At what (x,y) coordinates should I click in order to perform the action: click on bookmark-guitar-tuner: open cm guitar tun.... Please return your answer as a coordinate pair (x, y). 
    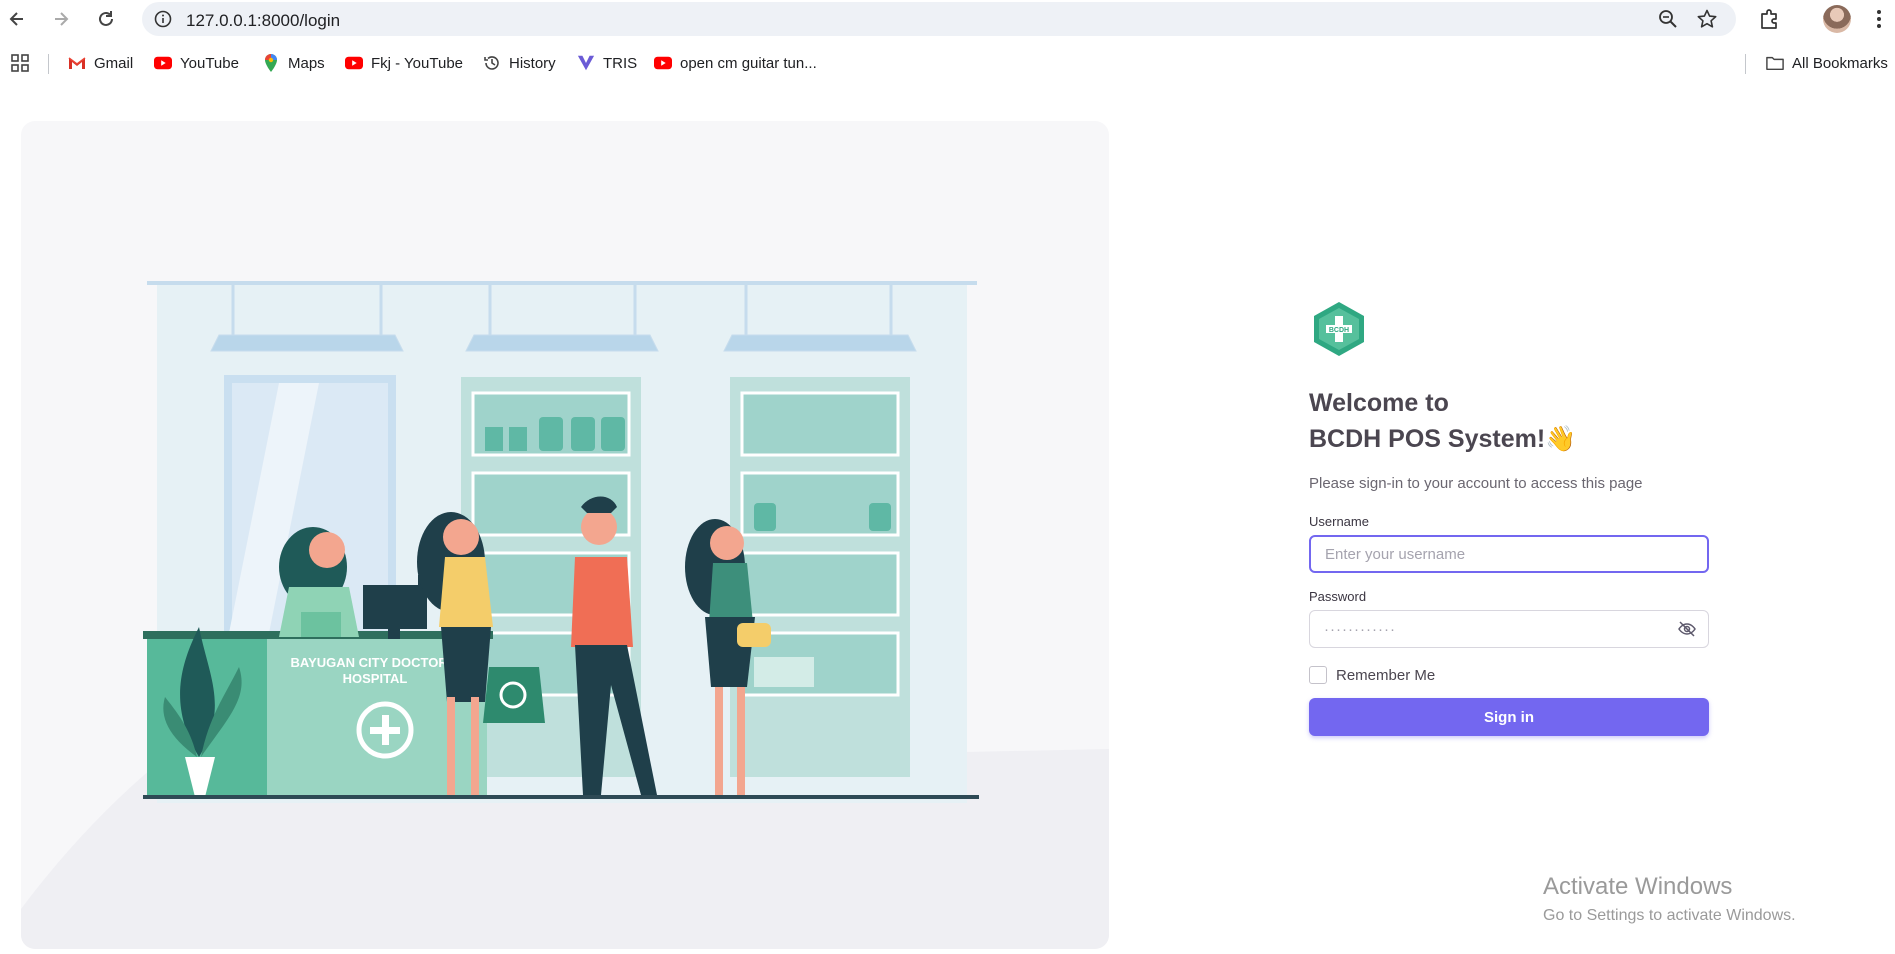
    Looking at the image, I should click on (735, 63).